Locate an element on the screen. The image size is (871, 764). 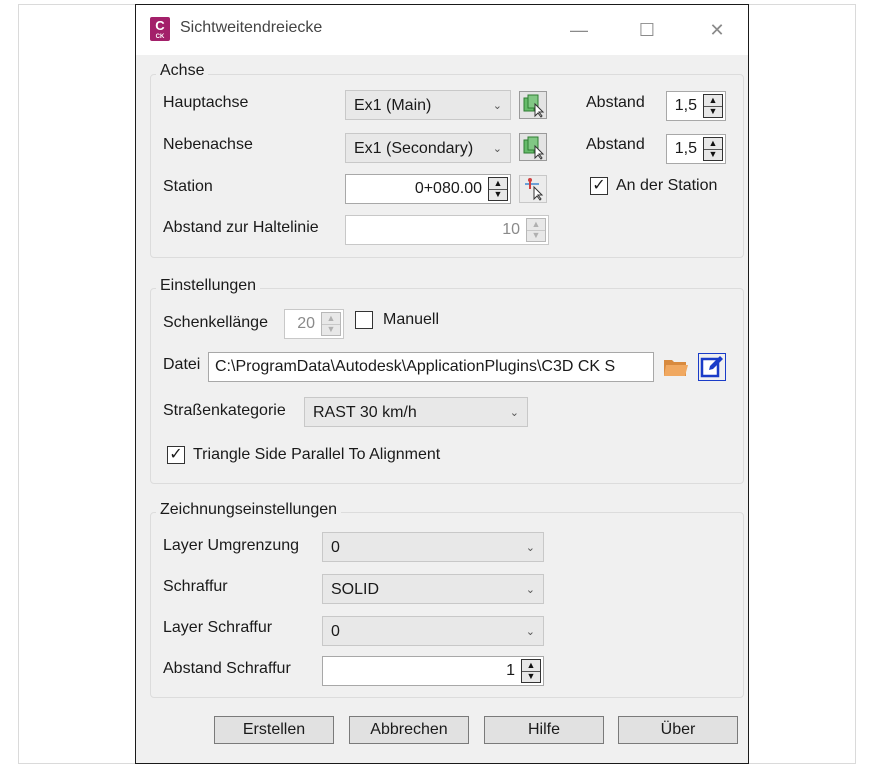
station-input: 0+080.00 ▲ ▼ is located at coordinates (428, 189).